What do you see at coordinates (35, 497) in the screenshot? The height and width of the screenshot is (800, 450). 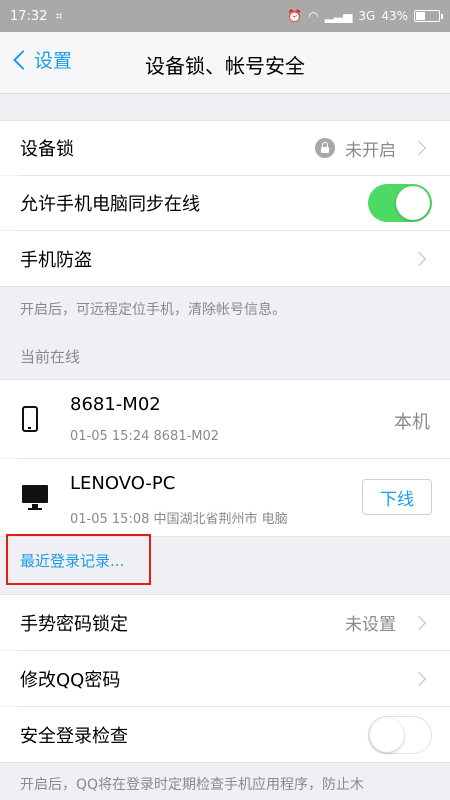 I see `desktop-icon` at bounding box center [35, 497].